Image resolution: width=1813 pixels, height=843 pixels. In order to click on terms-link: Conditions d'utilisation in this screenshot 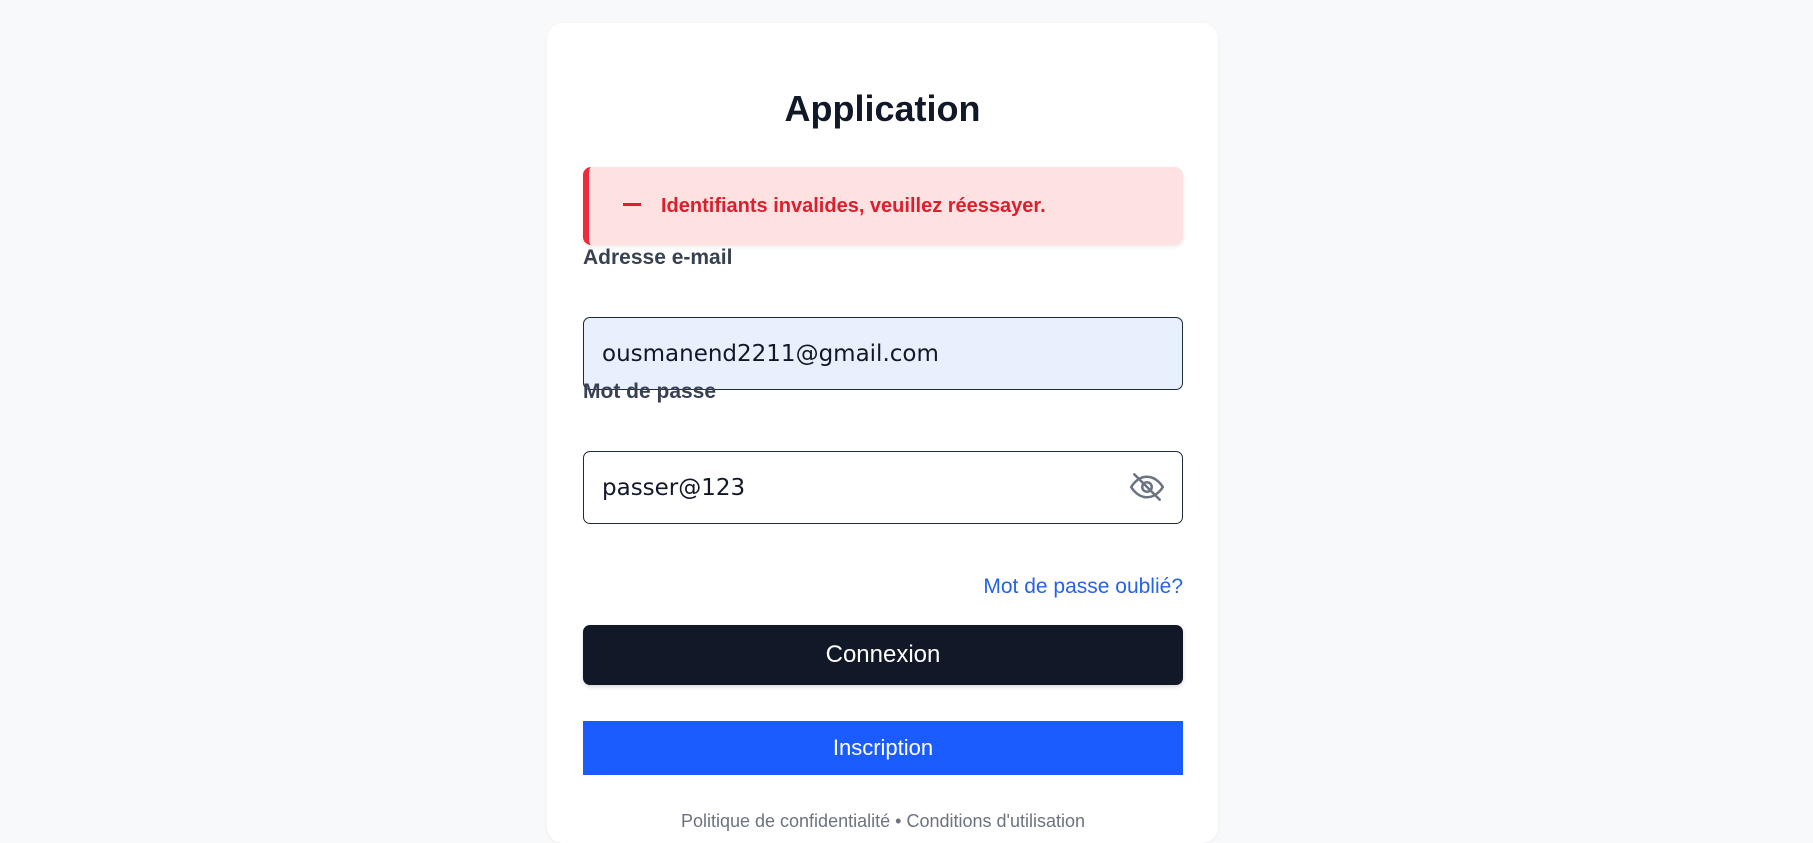, I will do `click(995, 821)`.